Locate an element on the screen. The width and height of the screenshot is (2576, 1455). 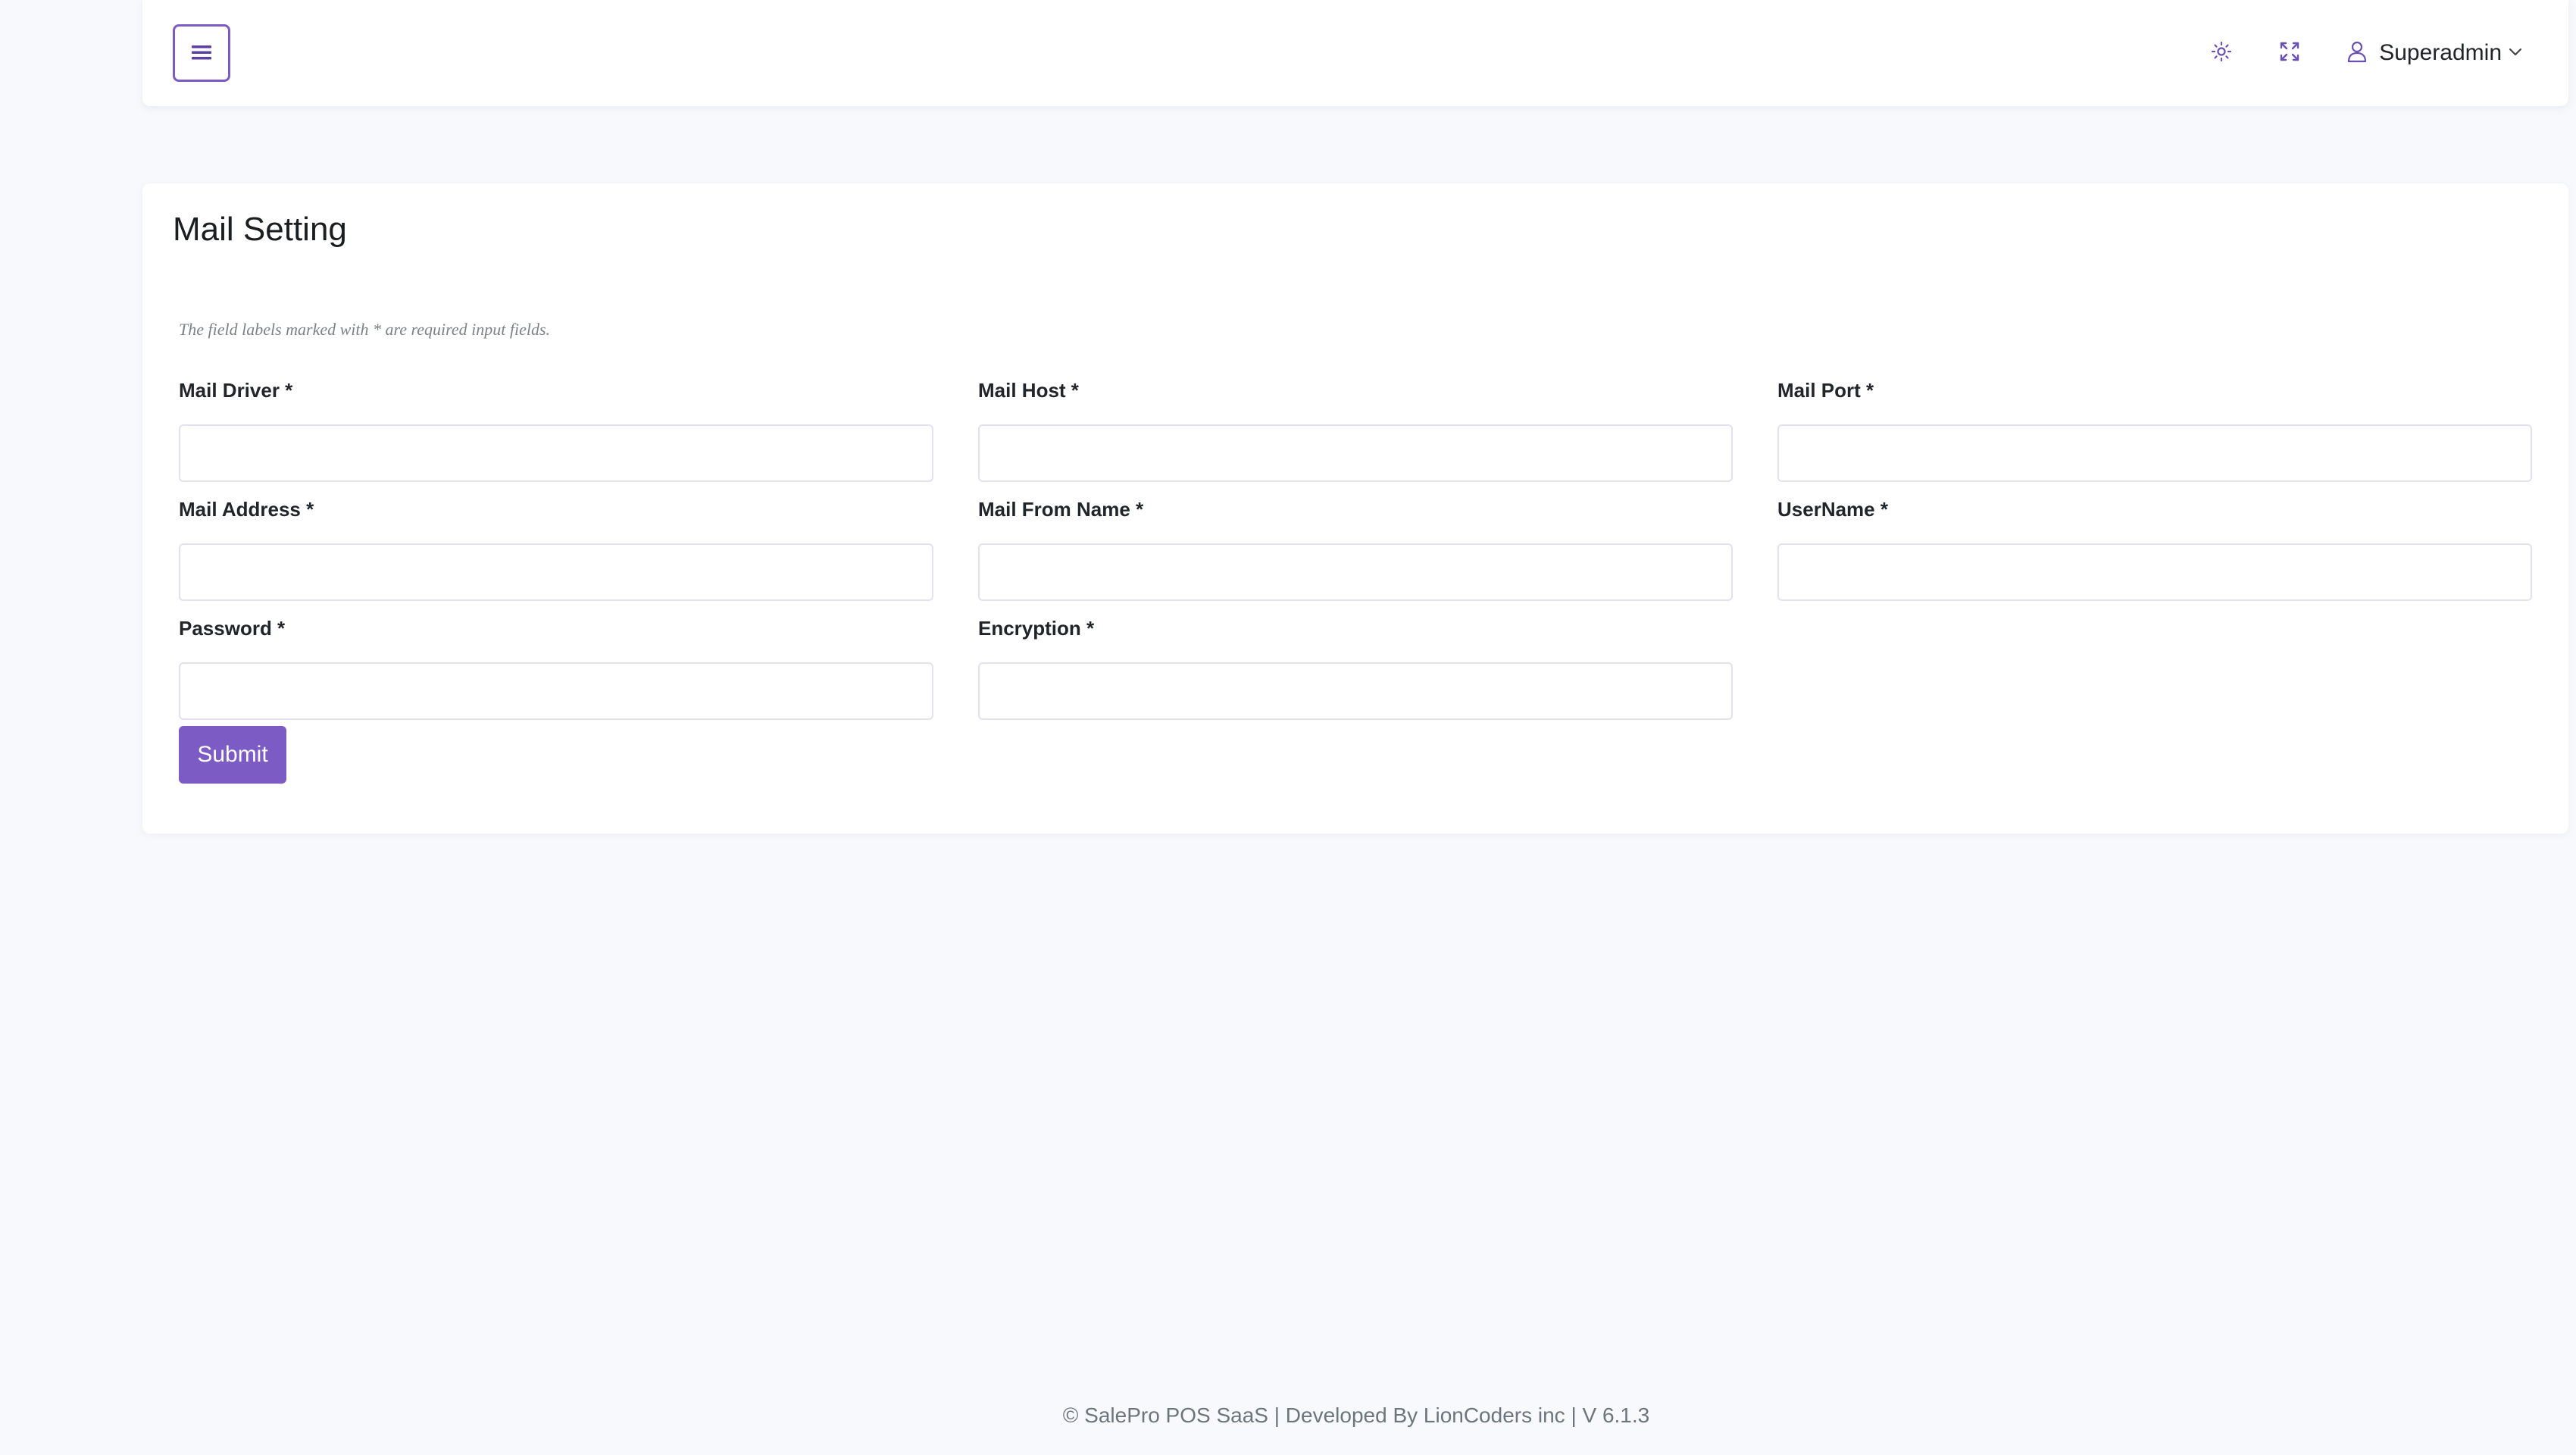
mail-host-group: Mail Host * is located at coordinates (1355, 429).